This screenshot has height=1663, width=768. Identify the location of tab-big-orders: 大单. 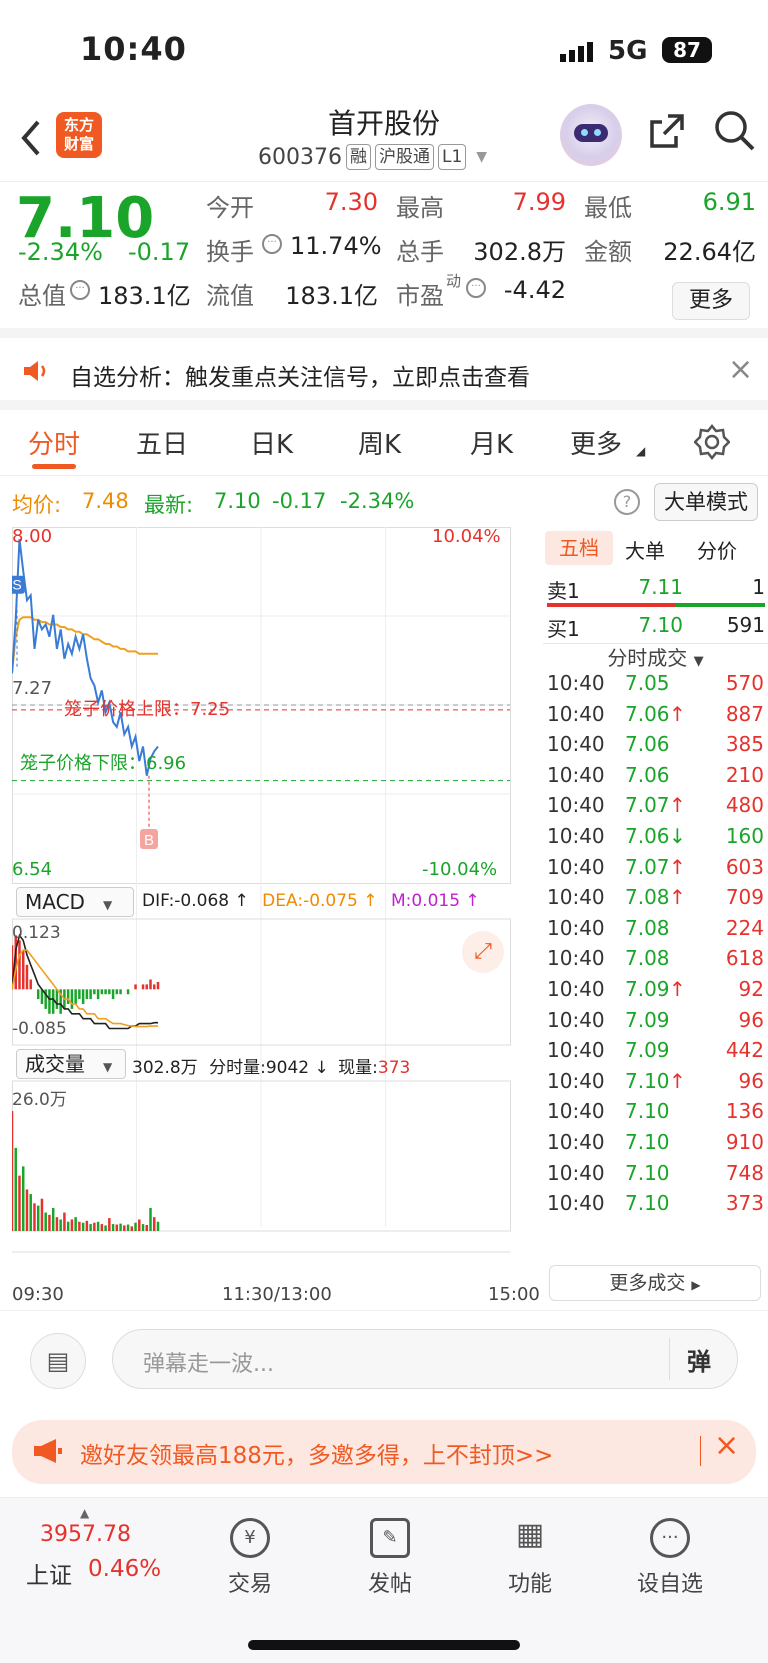
(645, 549).